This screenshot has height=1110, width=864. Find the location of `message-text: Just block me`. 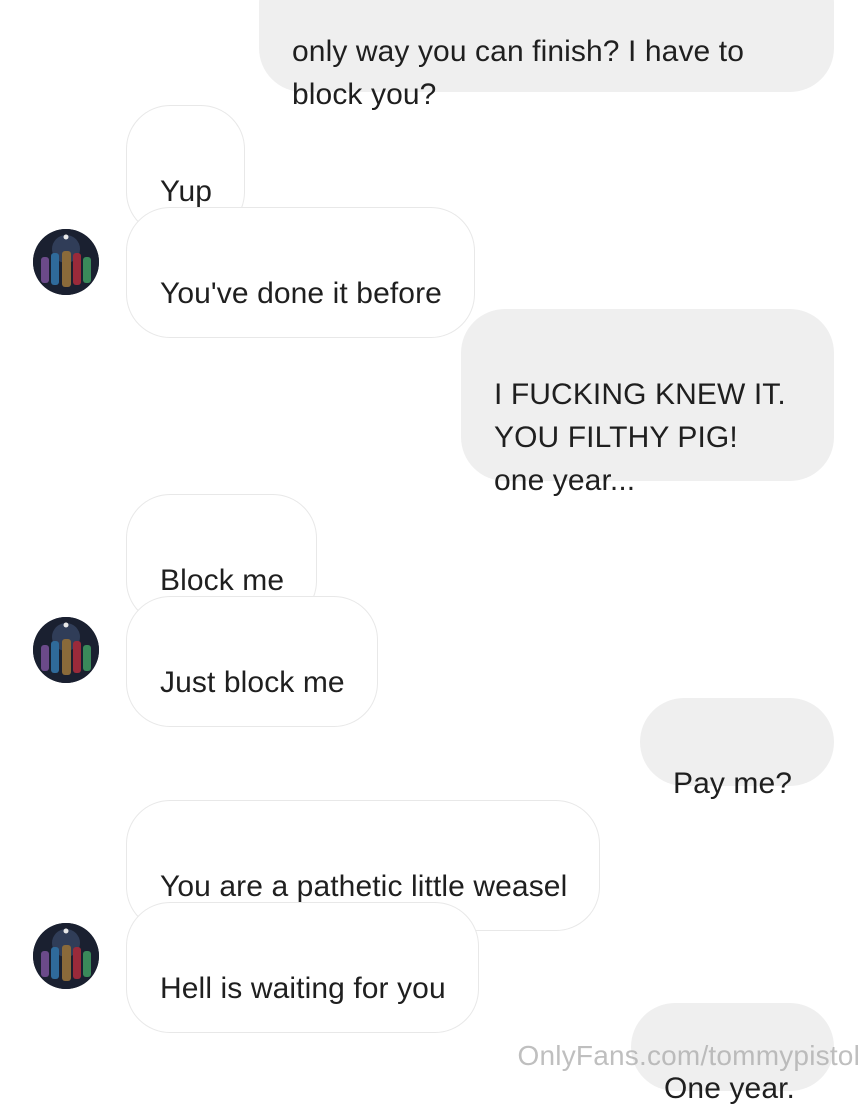

message-text: Just block me is located at coordinates (252, 682).